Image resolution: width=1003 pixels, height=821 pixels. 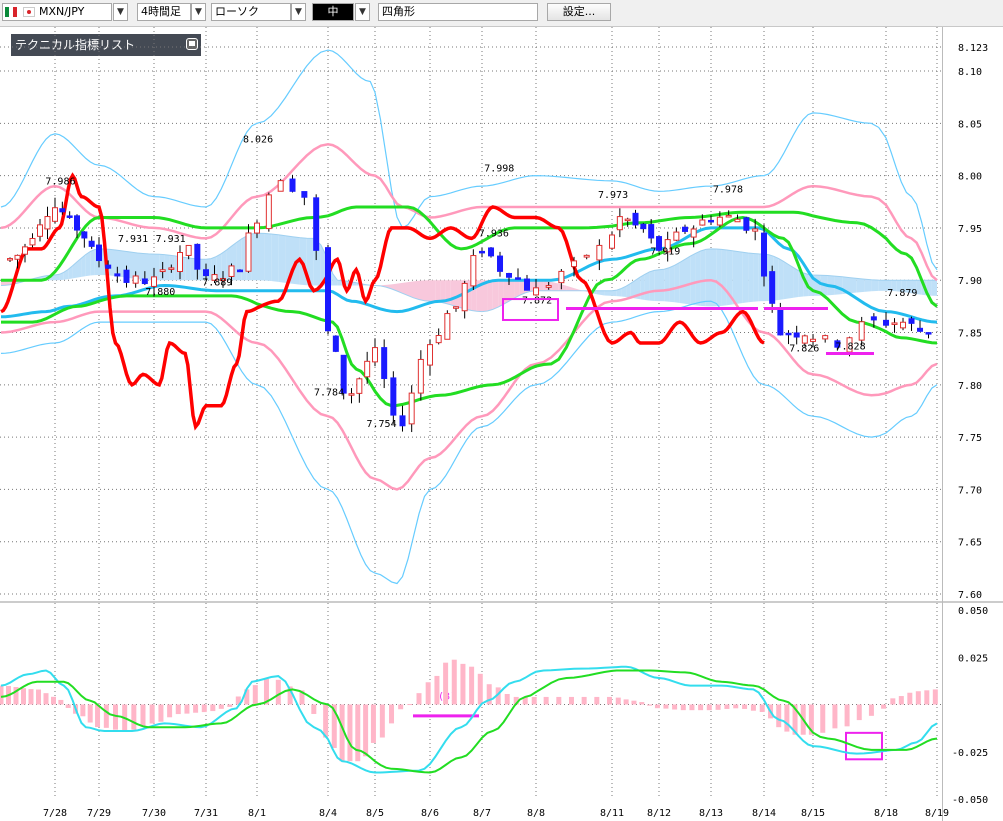 I want to click on x-tick-label: 8/4, so click(x=328, y=813).